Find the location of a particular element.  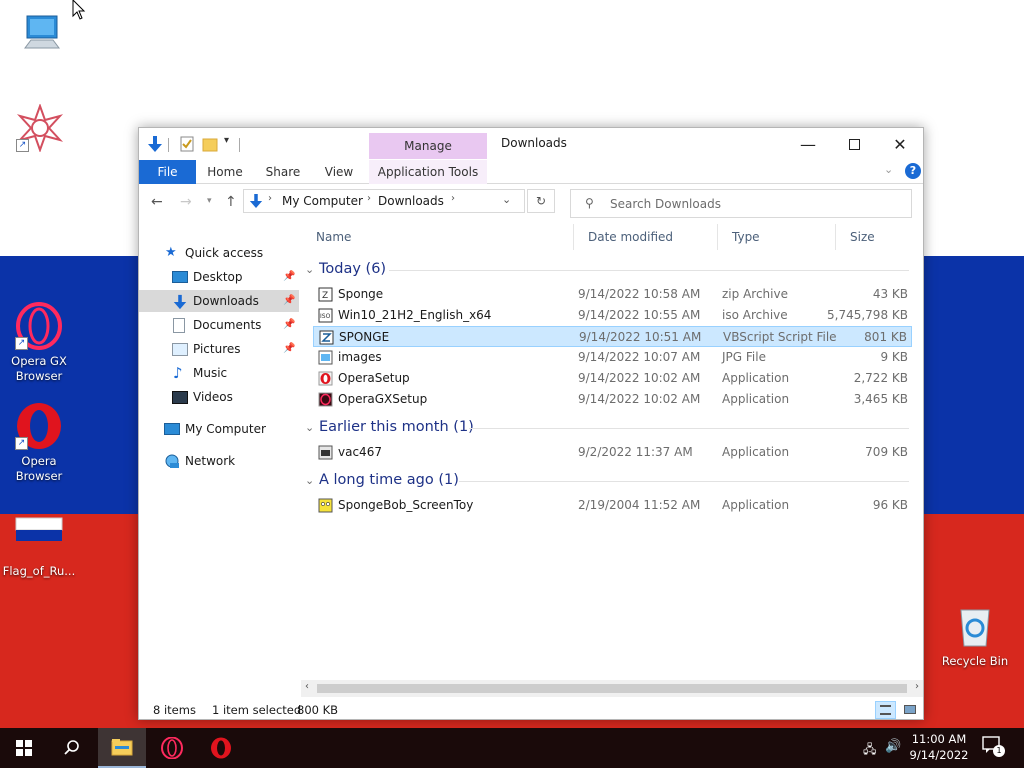

file-date: 9/14/2022 10:51 AM is located at coordinates (640, 337).